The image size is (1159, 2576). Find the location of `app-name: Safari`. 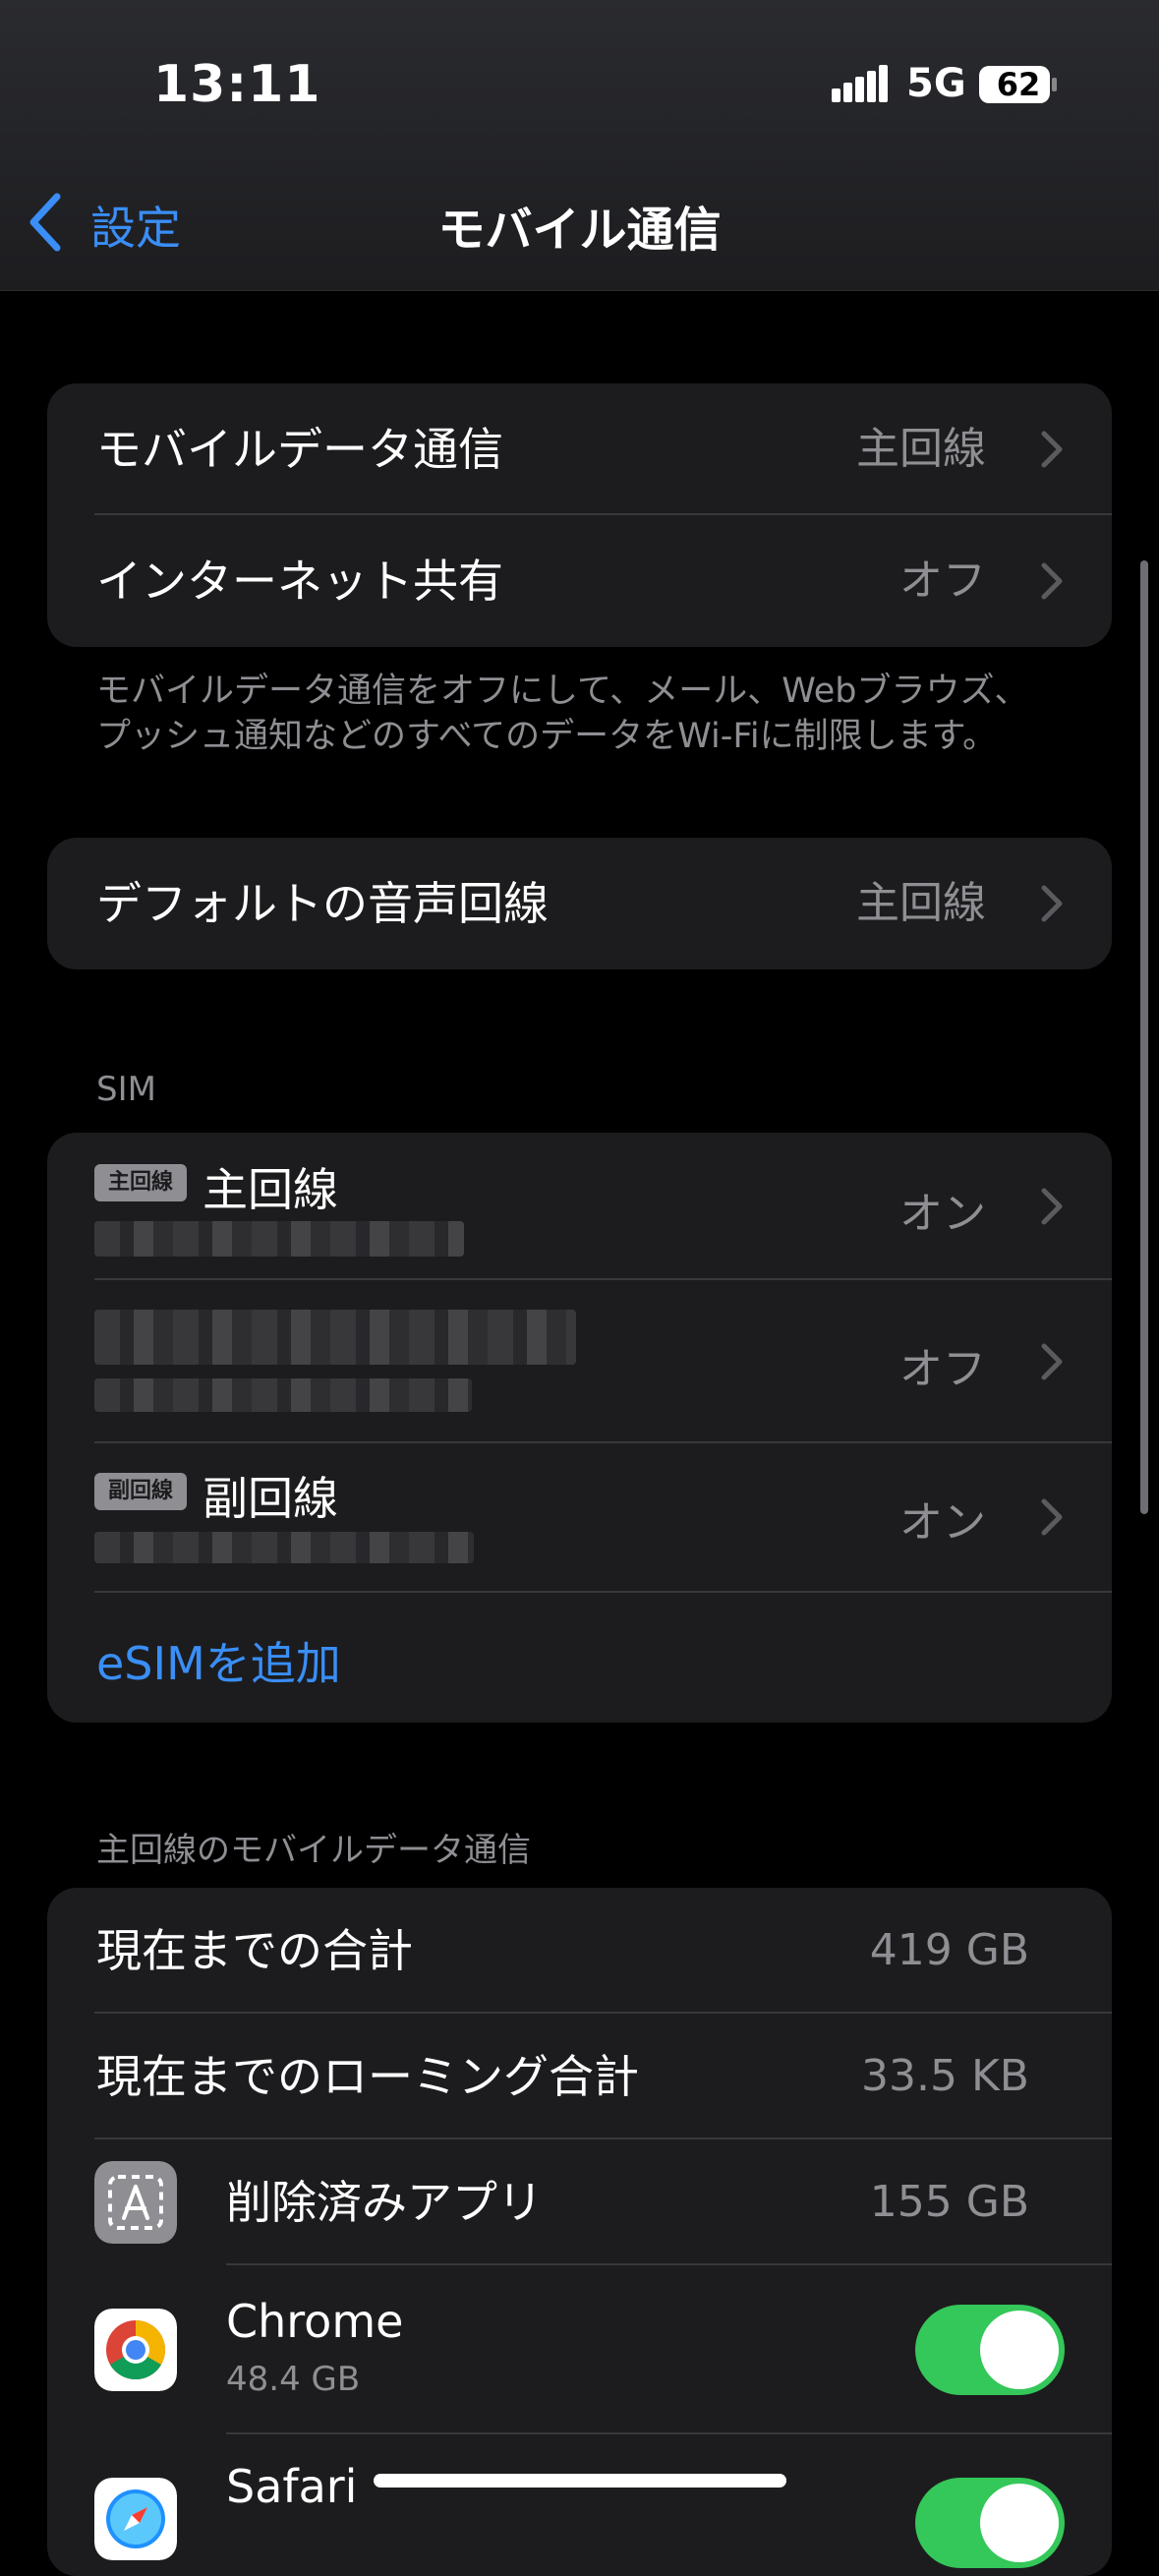

app-name: Safari is located at coordinates (292, 2486).